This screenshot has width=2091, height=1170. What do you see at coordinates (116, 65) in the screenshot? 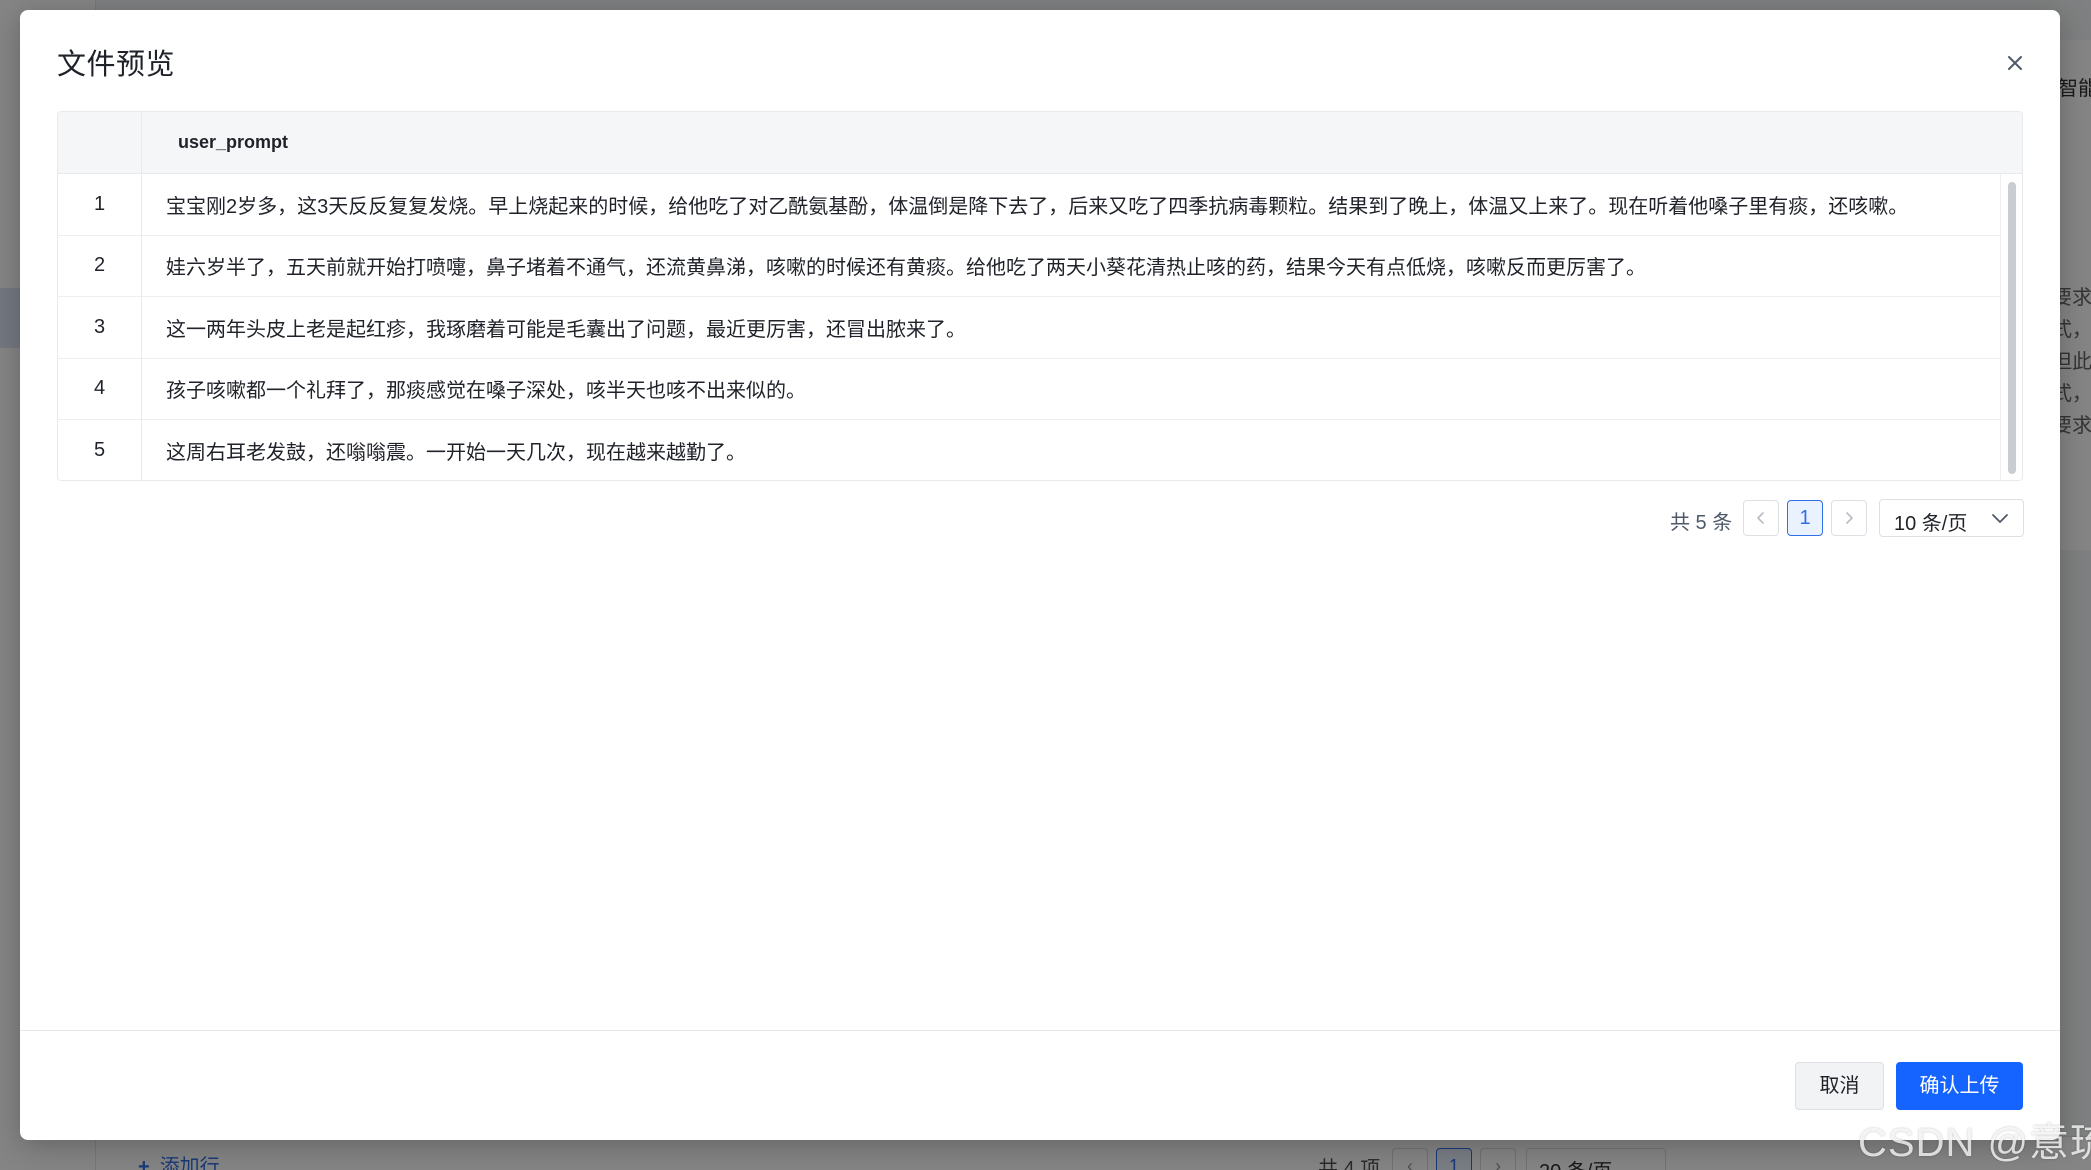
I see `modal-title: 文件预览` at bounding box center [116, 65].